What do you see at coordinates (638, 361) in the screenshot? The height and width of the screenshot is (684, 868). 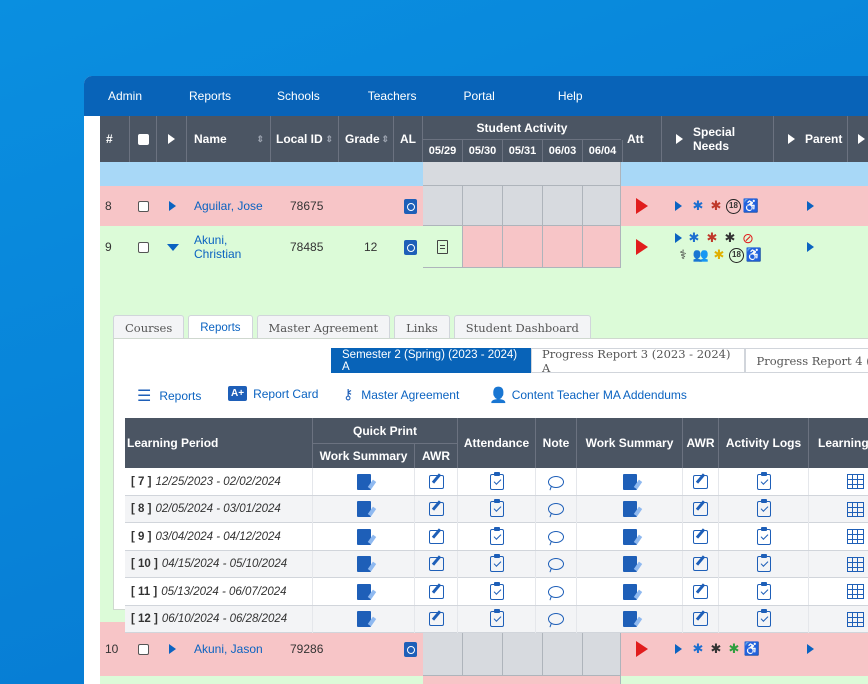 I see `tab-progress-report-3: Progress Report 3 (2023 - 2024) A` at bounding box center [638, 361].